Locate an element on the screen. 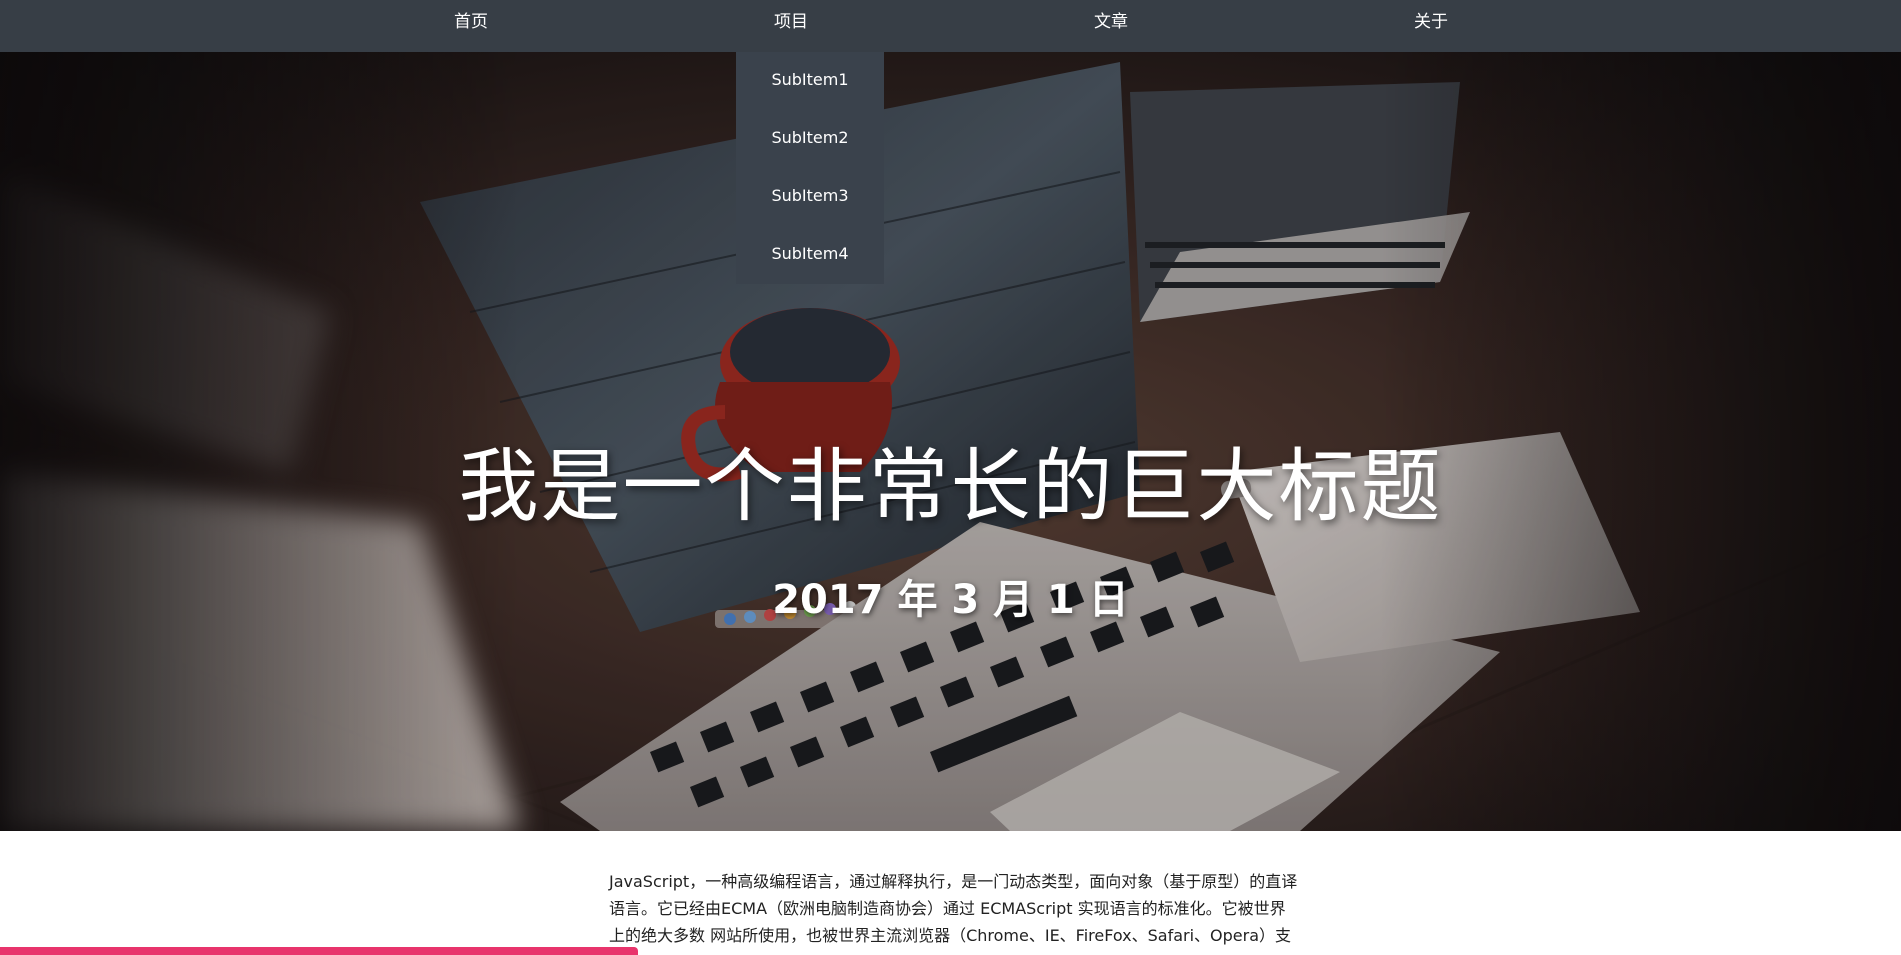  hero-title: 我是一个非常长的巨大标题 is located at coordinates (950, 486).